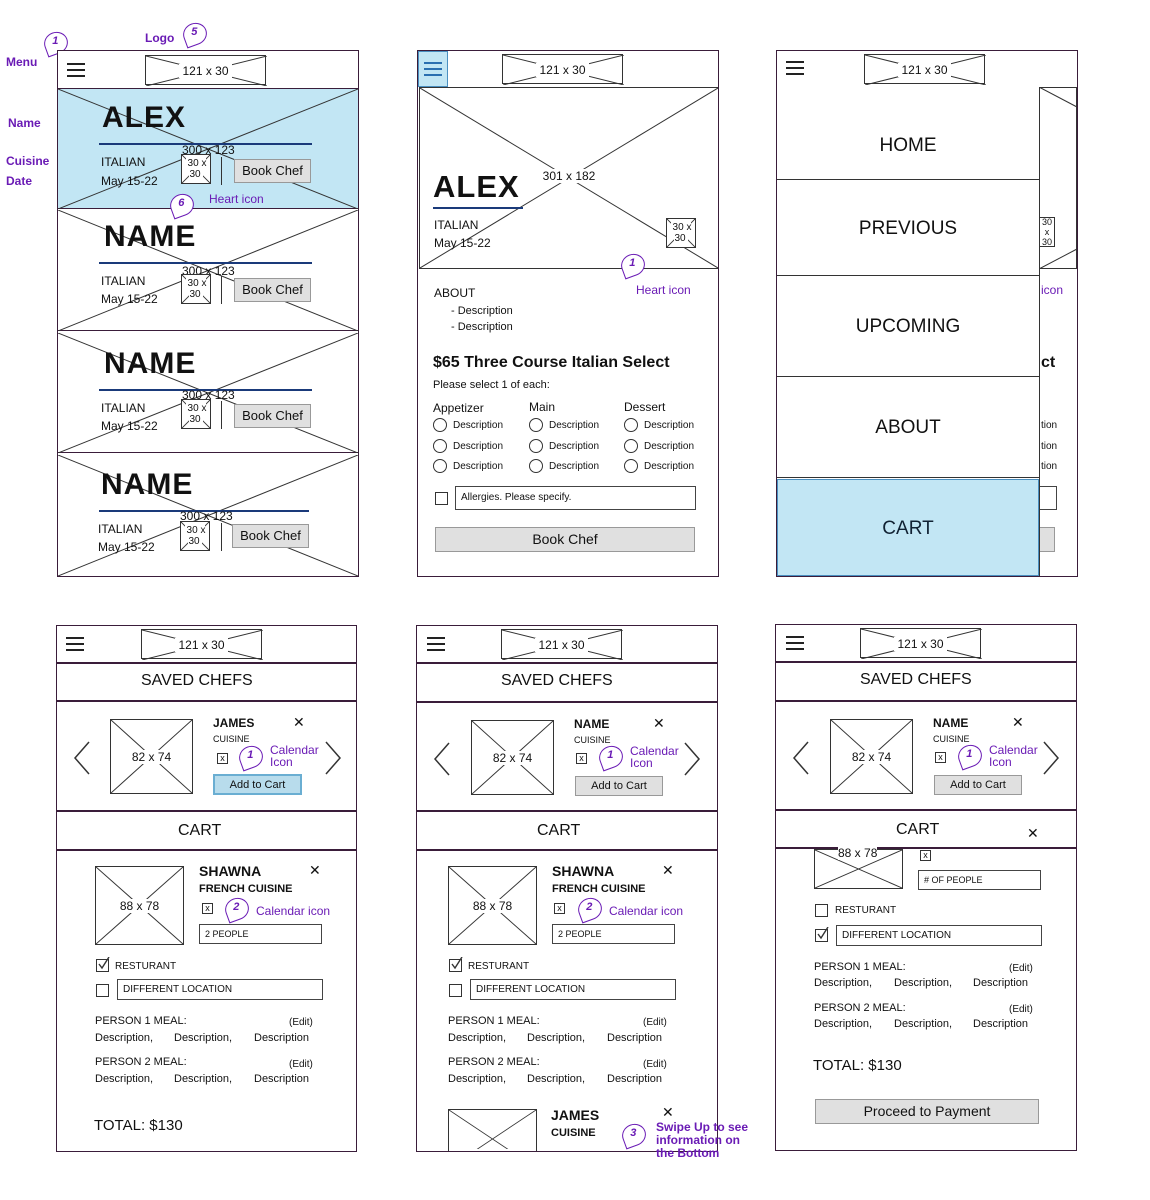  Describe the element at coordinates (151, 756) in the screenshot. I see `chef-thumbnail: 82 x 74` at that location.